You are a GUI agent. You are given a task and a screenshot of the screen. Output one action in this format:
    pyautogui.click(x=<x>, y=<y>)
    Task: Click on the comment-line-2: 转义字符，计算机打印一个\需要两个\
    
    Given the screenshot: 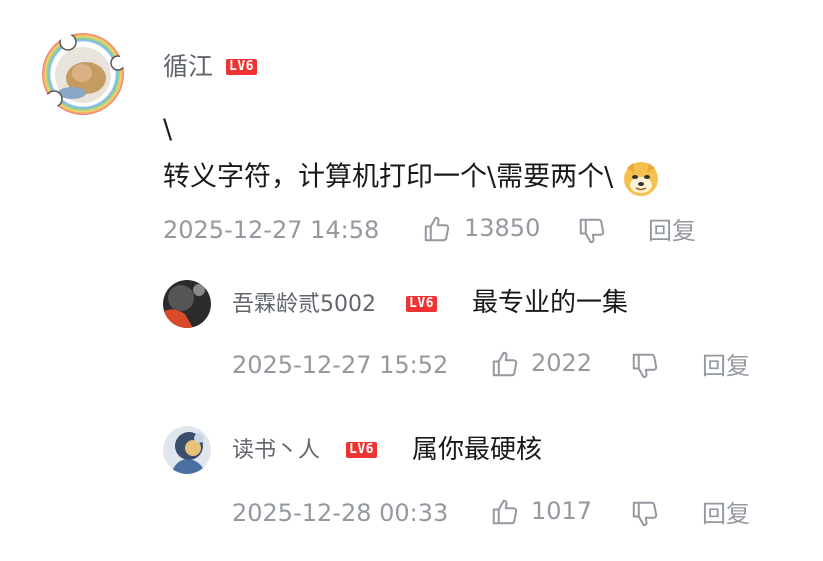 What is the action you would take?
    pyautogui.click(x=411, y=178)
    